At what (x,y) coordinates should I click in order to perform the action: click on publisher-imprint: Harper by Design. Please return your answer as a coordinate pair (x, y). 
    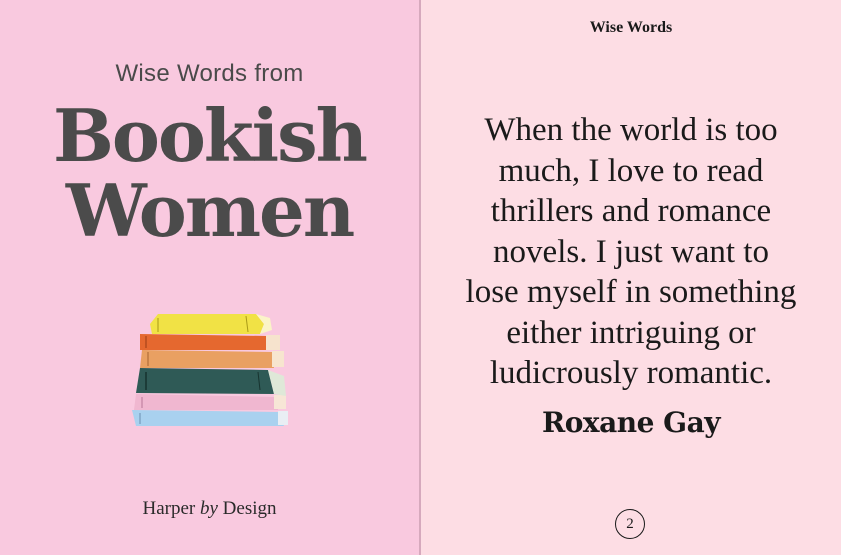
    Looking at the image, I should click on (209, 509).